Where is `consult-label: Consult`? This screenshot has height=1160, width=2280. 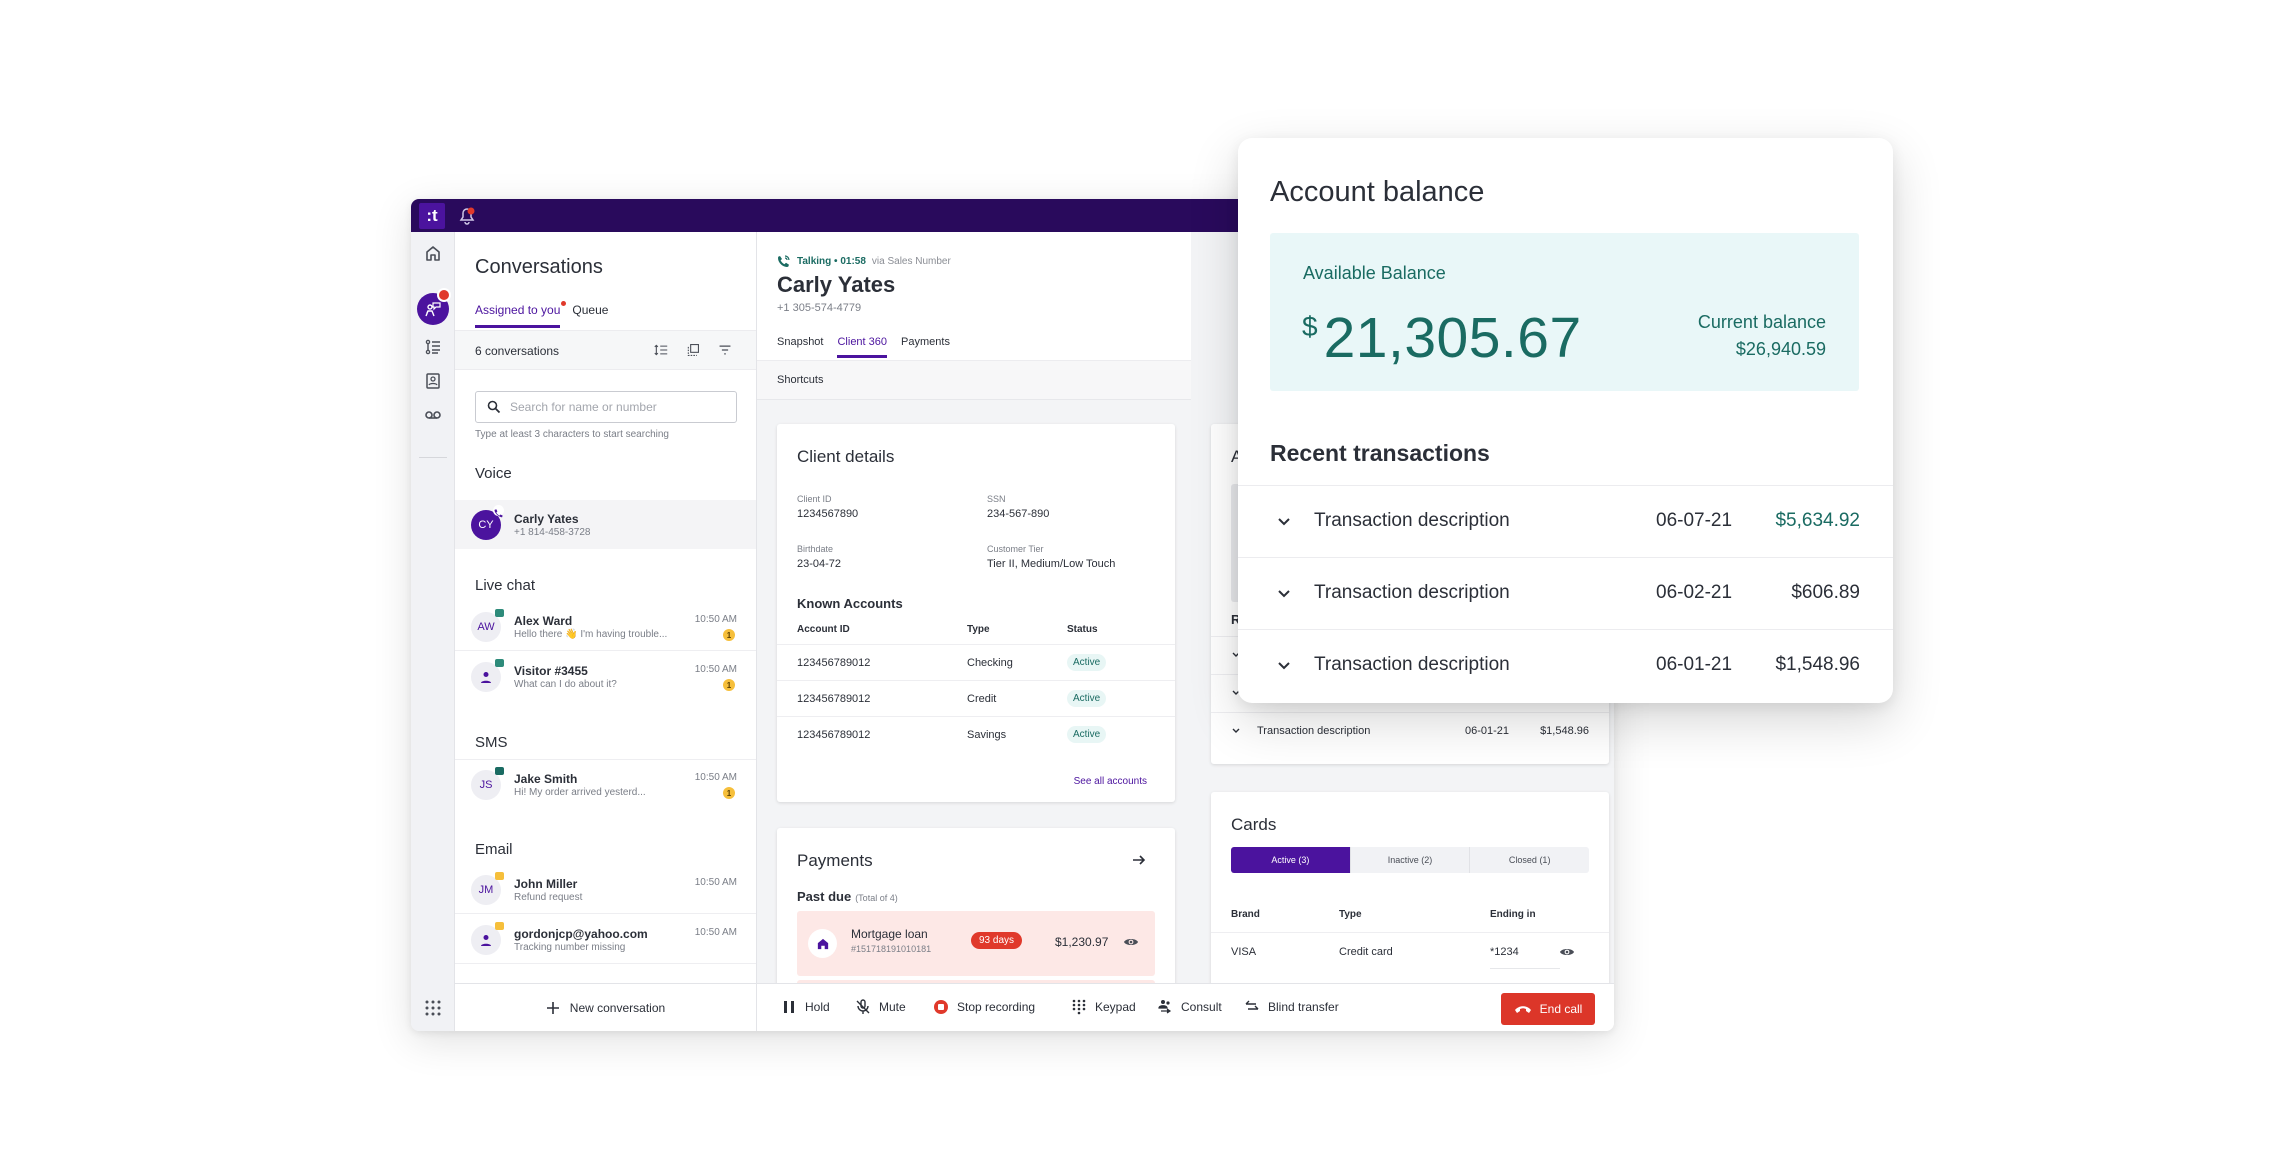 consult-label: Consult is located at coordinates (1201, 1007).